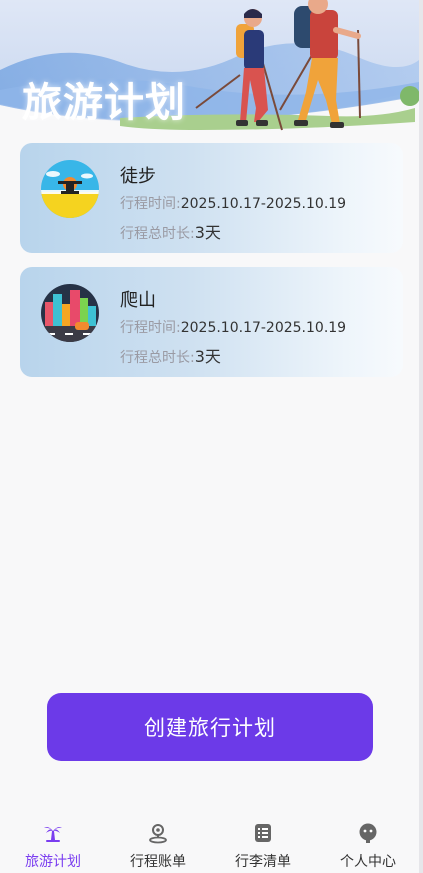  What do you see at coordinates (53, 846) in the screenshot?
I see `tab-travel-plan: 旅游计划` at bounding box center [53, 846].